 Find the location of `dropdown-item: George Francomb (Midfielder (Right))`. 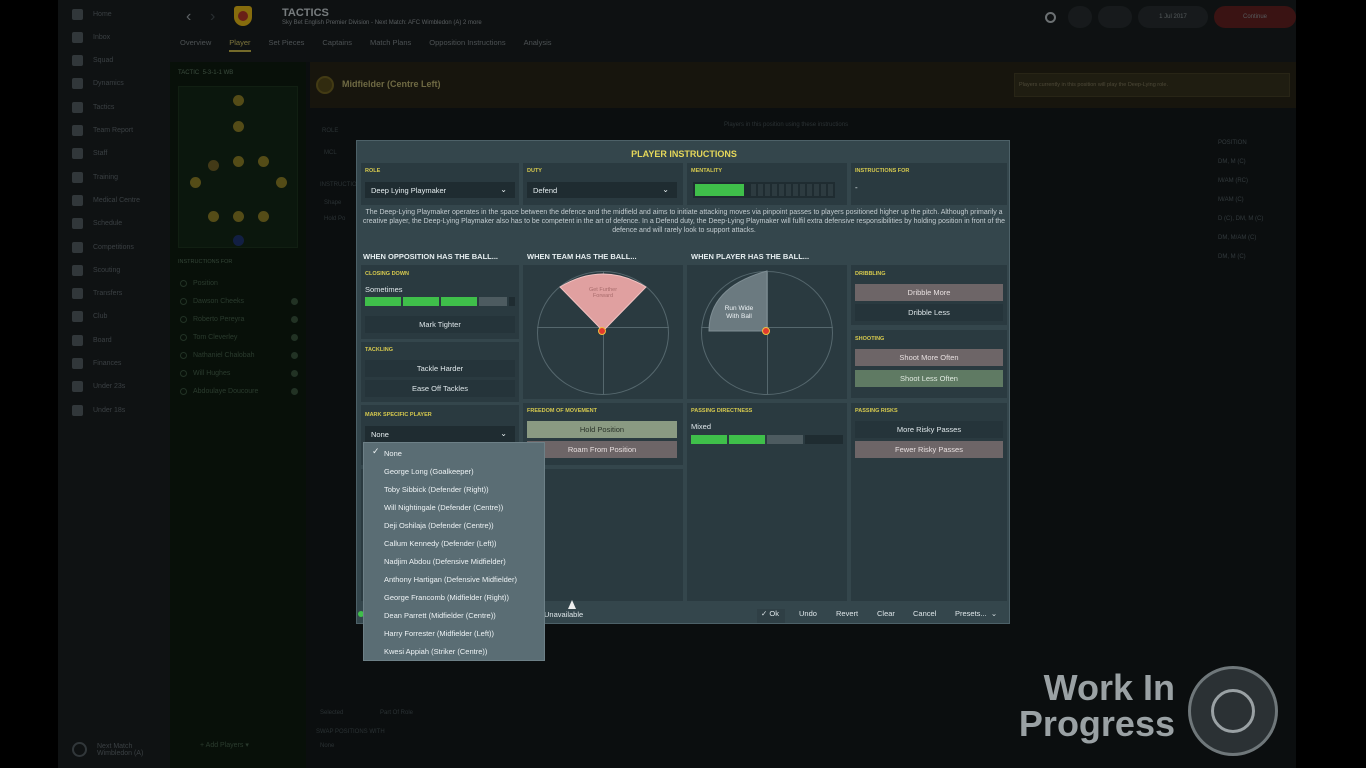

dropdown-item: George Francomb (Midfielder (Right)) is located at coordinates (446, 597).